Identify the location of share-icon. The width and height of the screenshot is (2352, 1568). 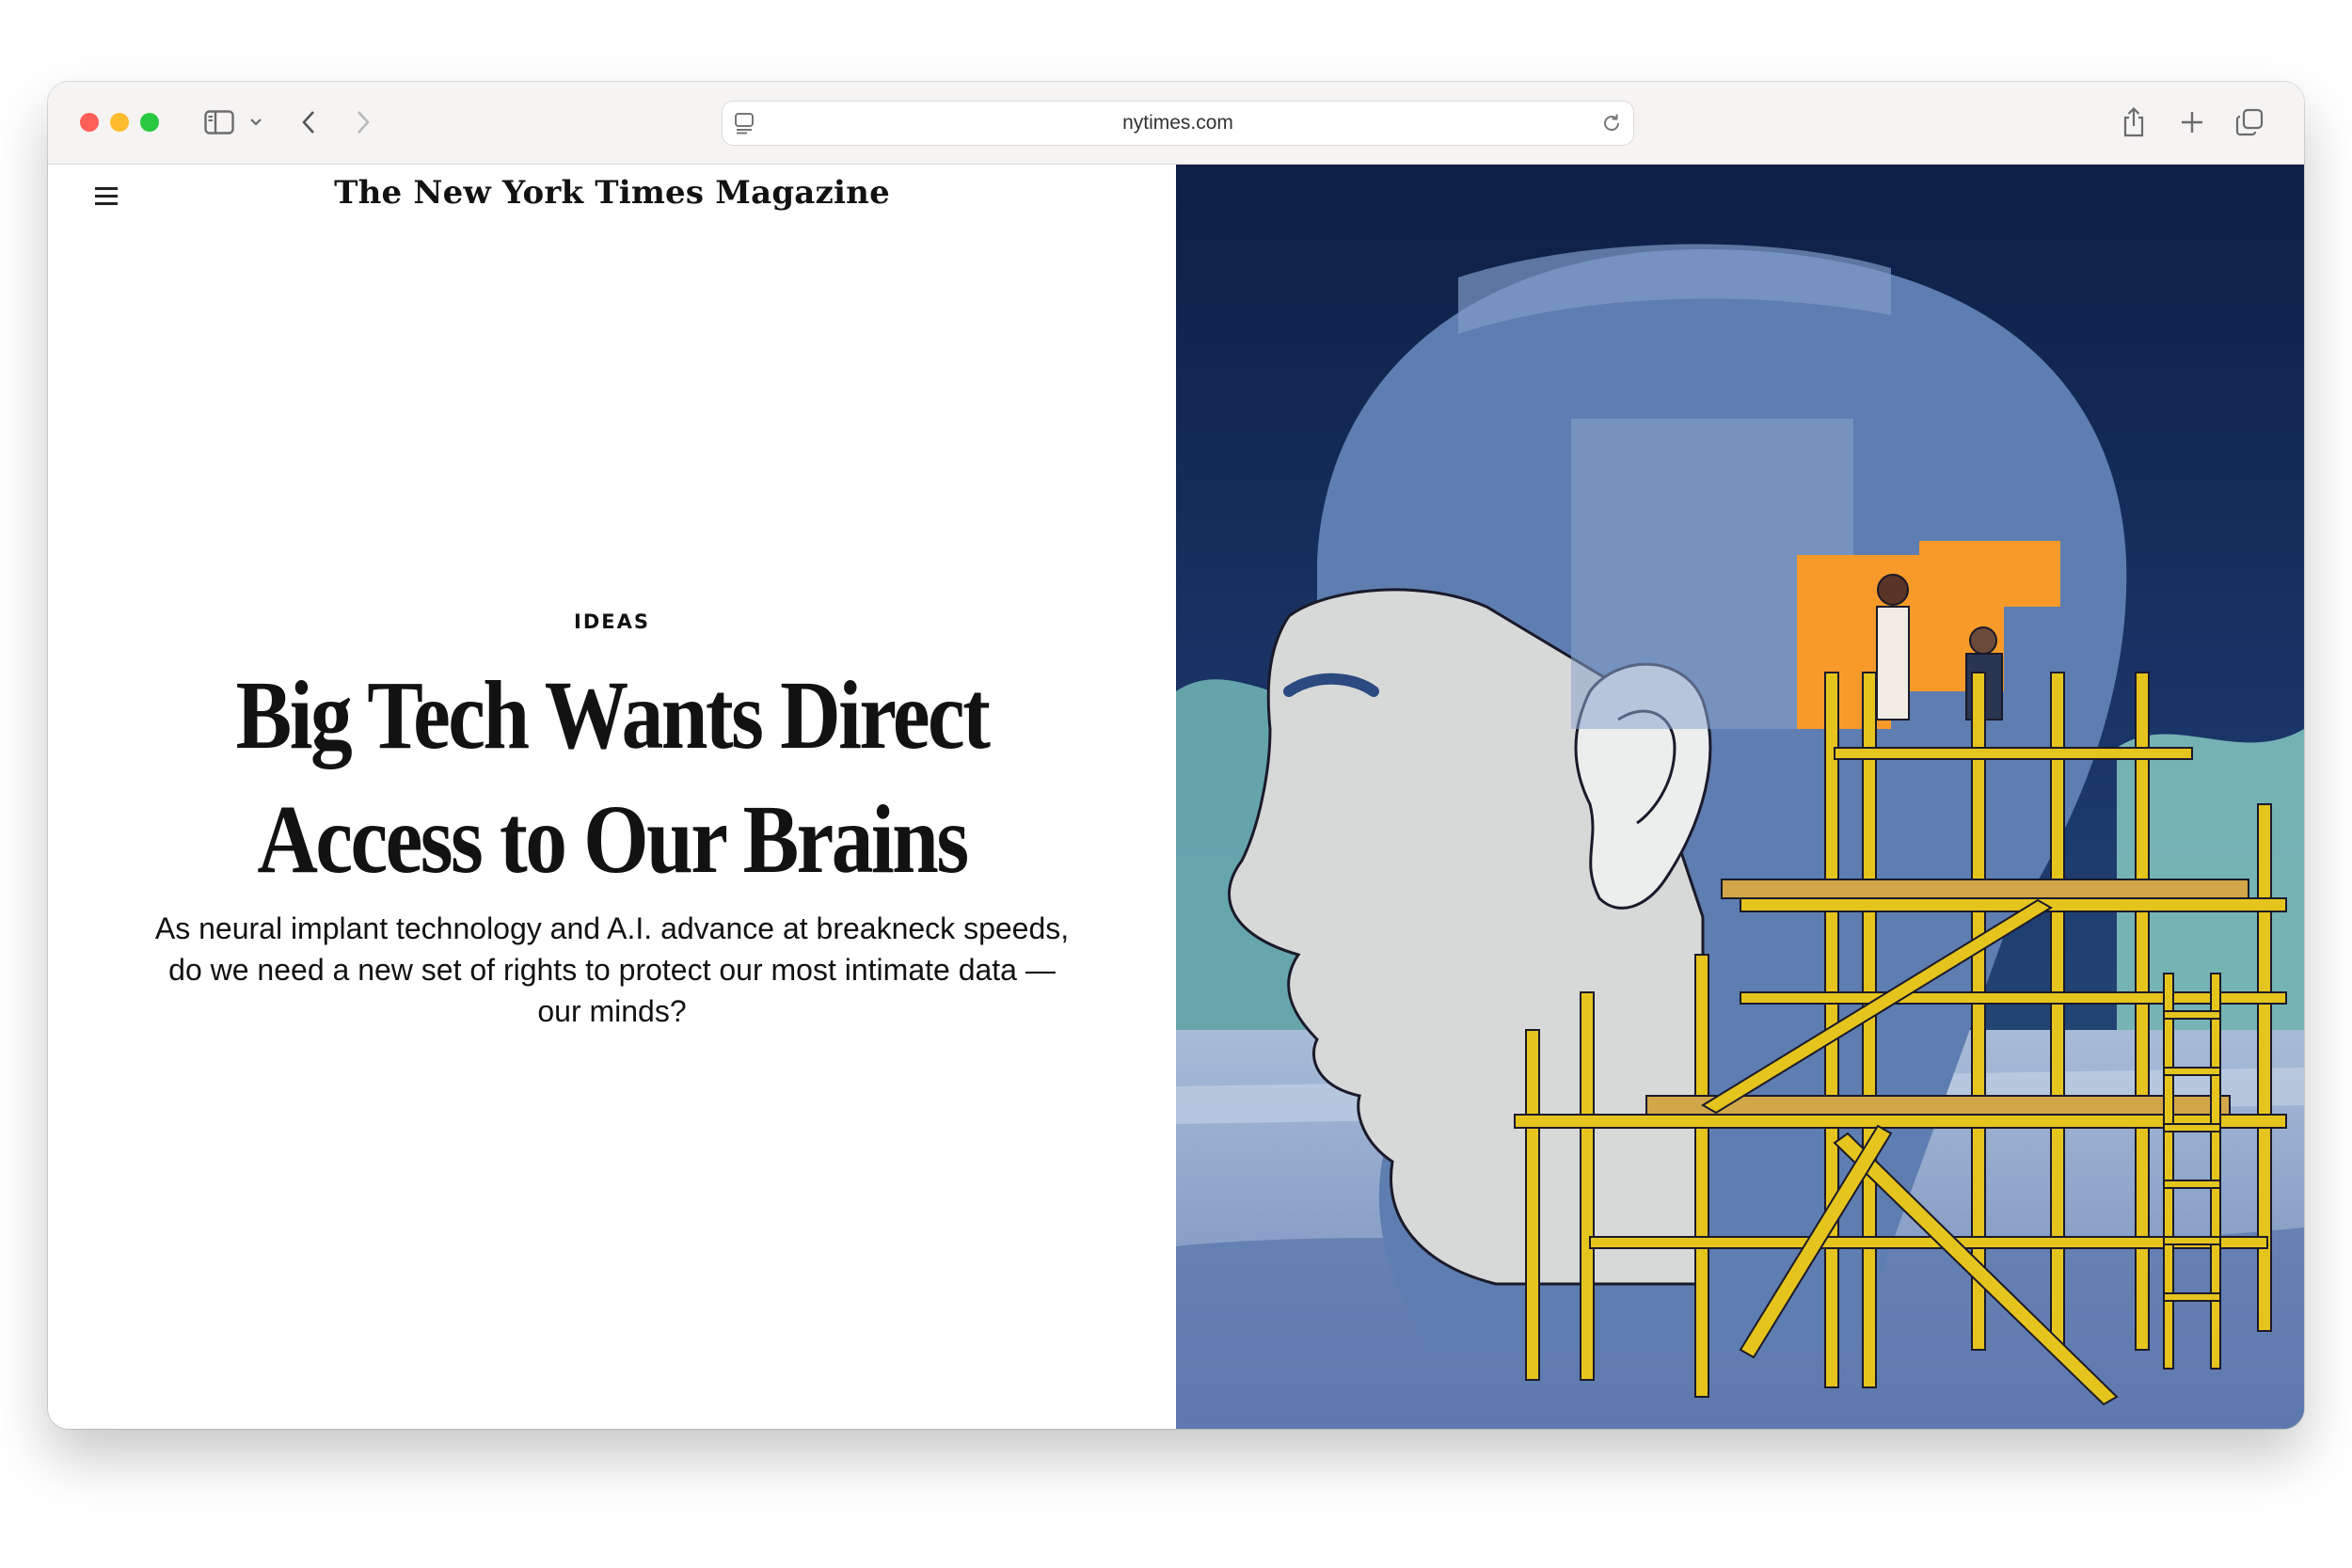
(2134, 122).